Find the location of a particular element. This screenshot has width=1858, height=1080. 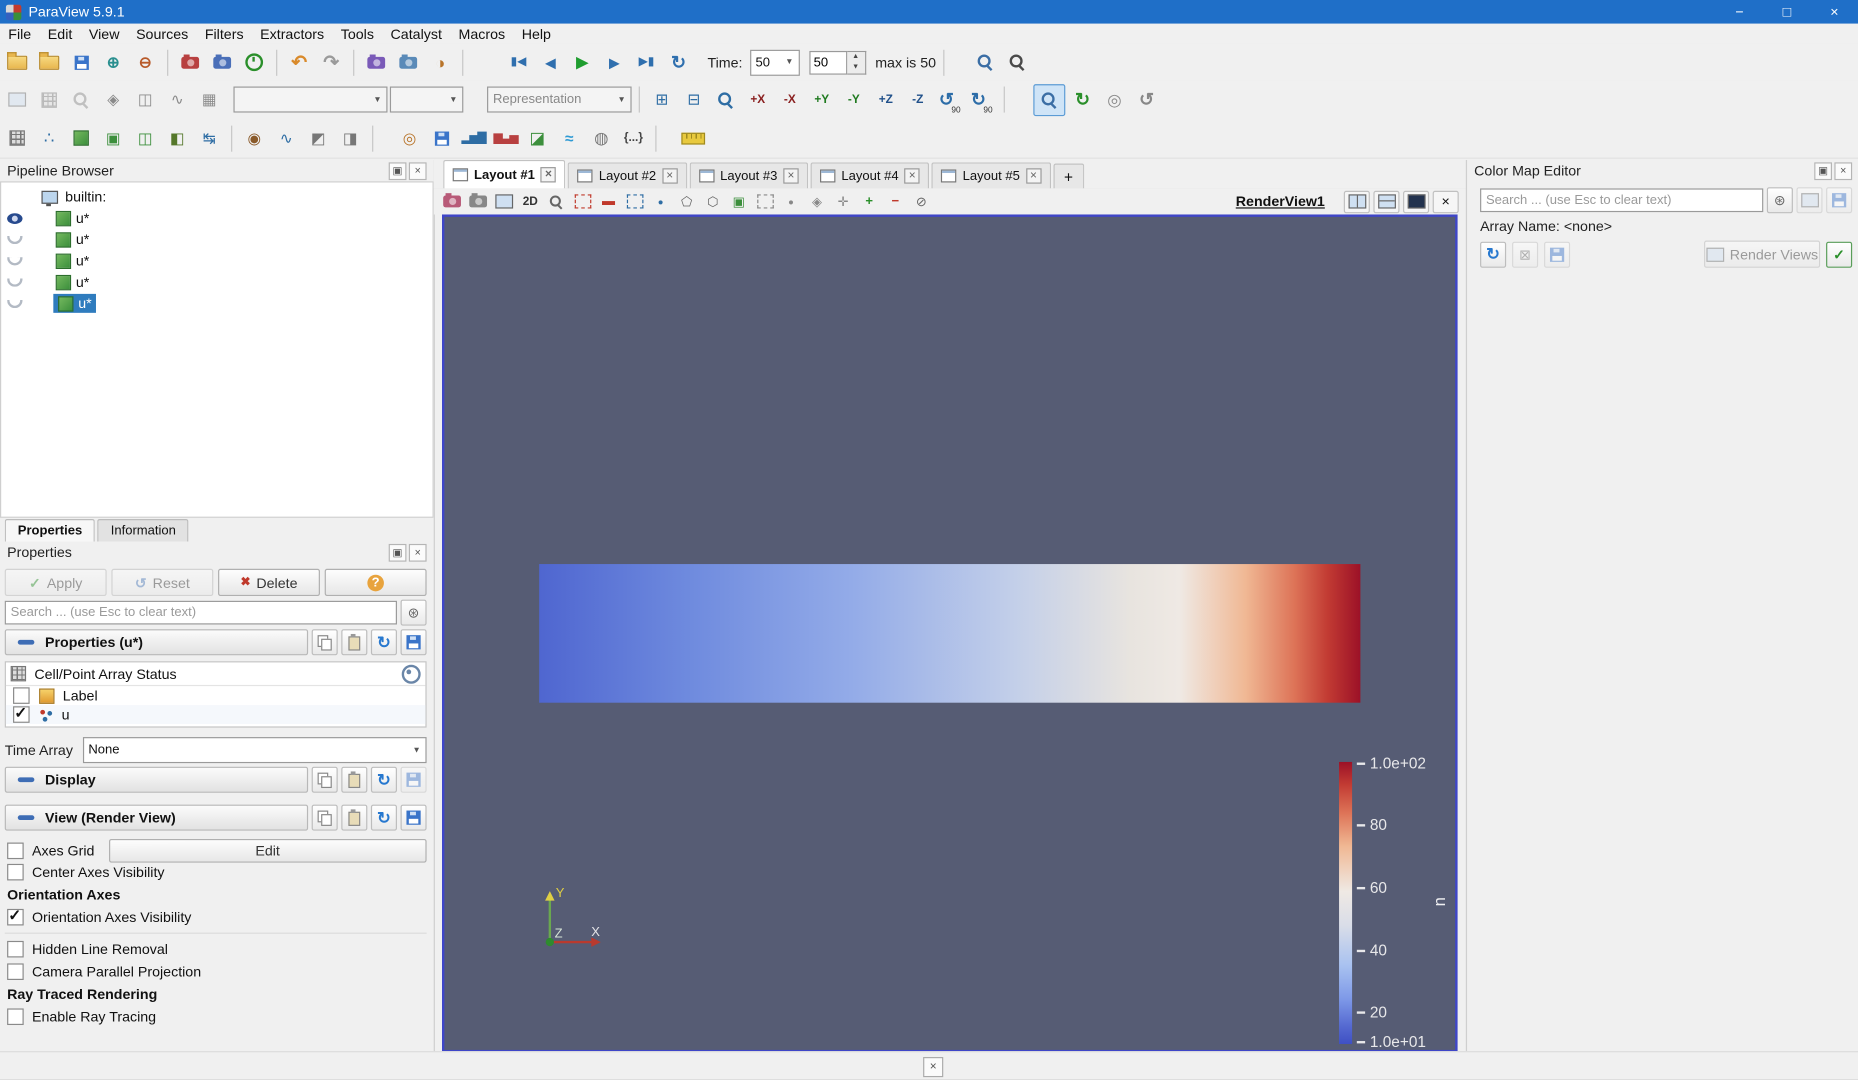

open-file-icon is located at coordinates (17, 62).